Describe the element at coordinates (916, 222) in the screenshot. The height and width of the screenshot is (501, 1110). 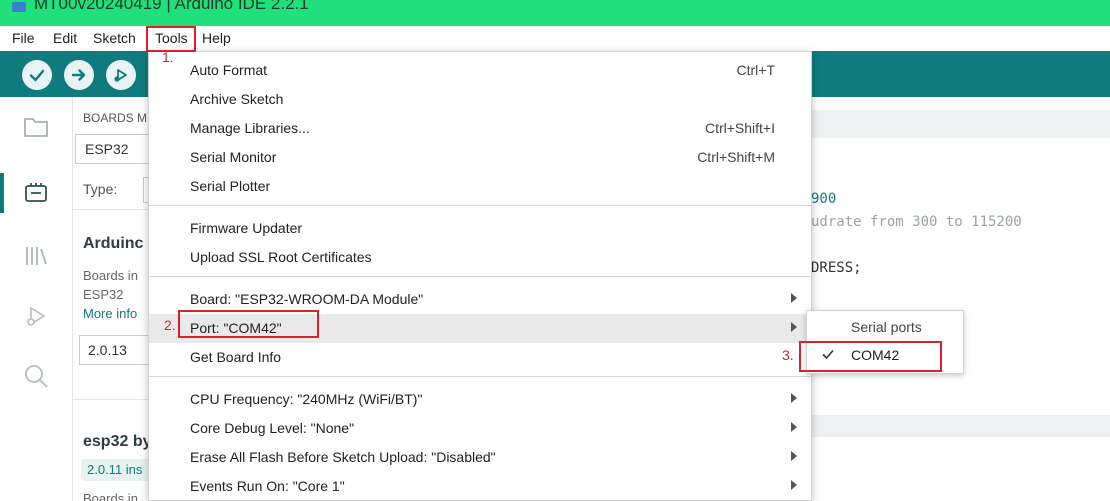
I see `code-line: udrate from 300 to 115200` at that location.